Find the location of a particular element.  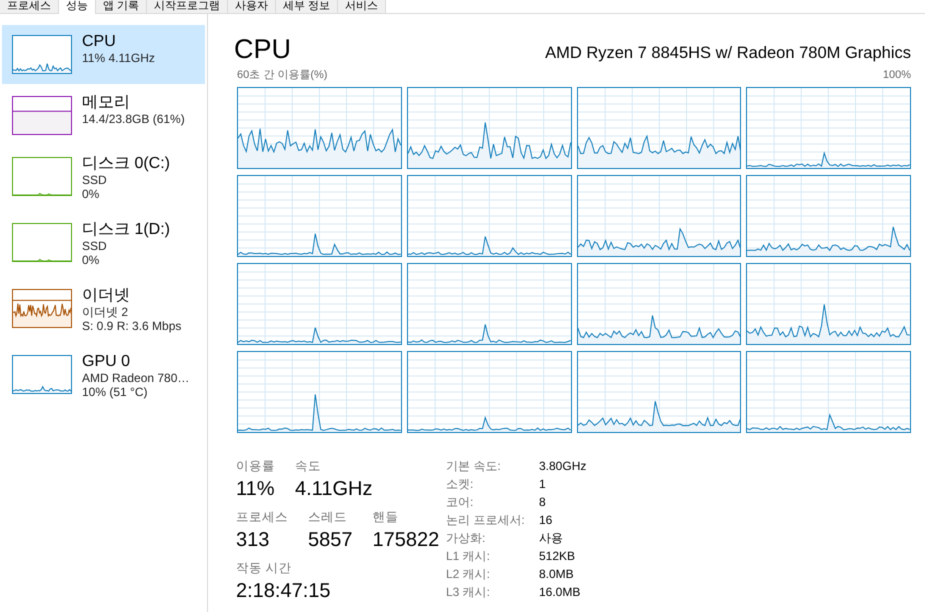

device-name: CPU is located at coordinates (99, 42).